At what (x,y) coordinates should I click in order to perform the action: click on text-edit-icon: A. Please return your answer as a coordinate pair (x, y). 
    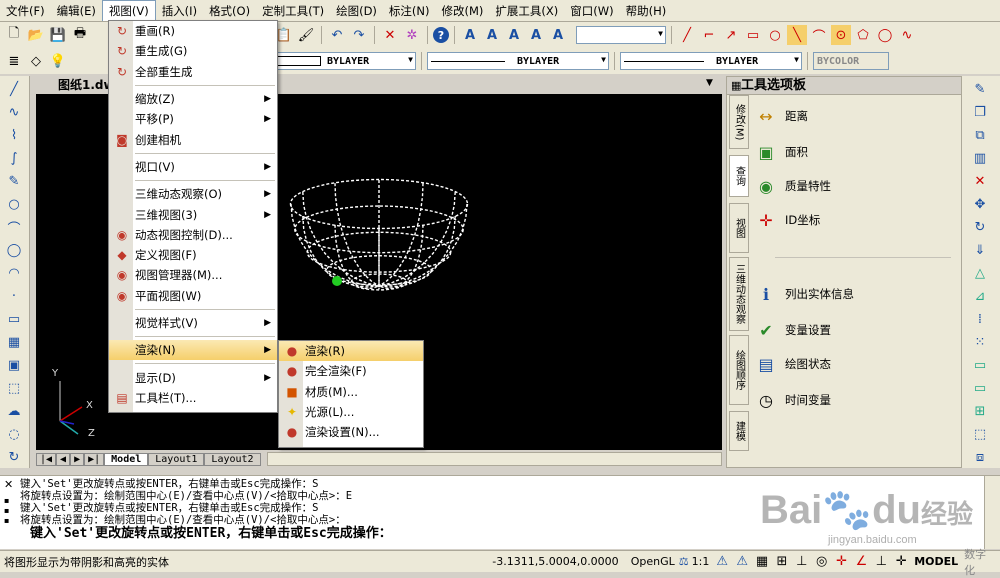
    Looking at the image, I should click on (492, 35).